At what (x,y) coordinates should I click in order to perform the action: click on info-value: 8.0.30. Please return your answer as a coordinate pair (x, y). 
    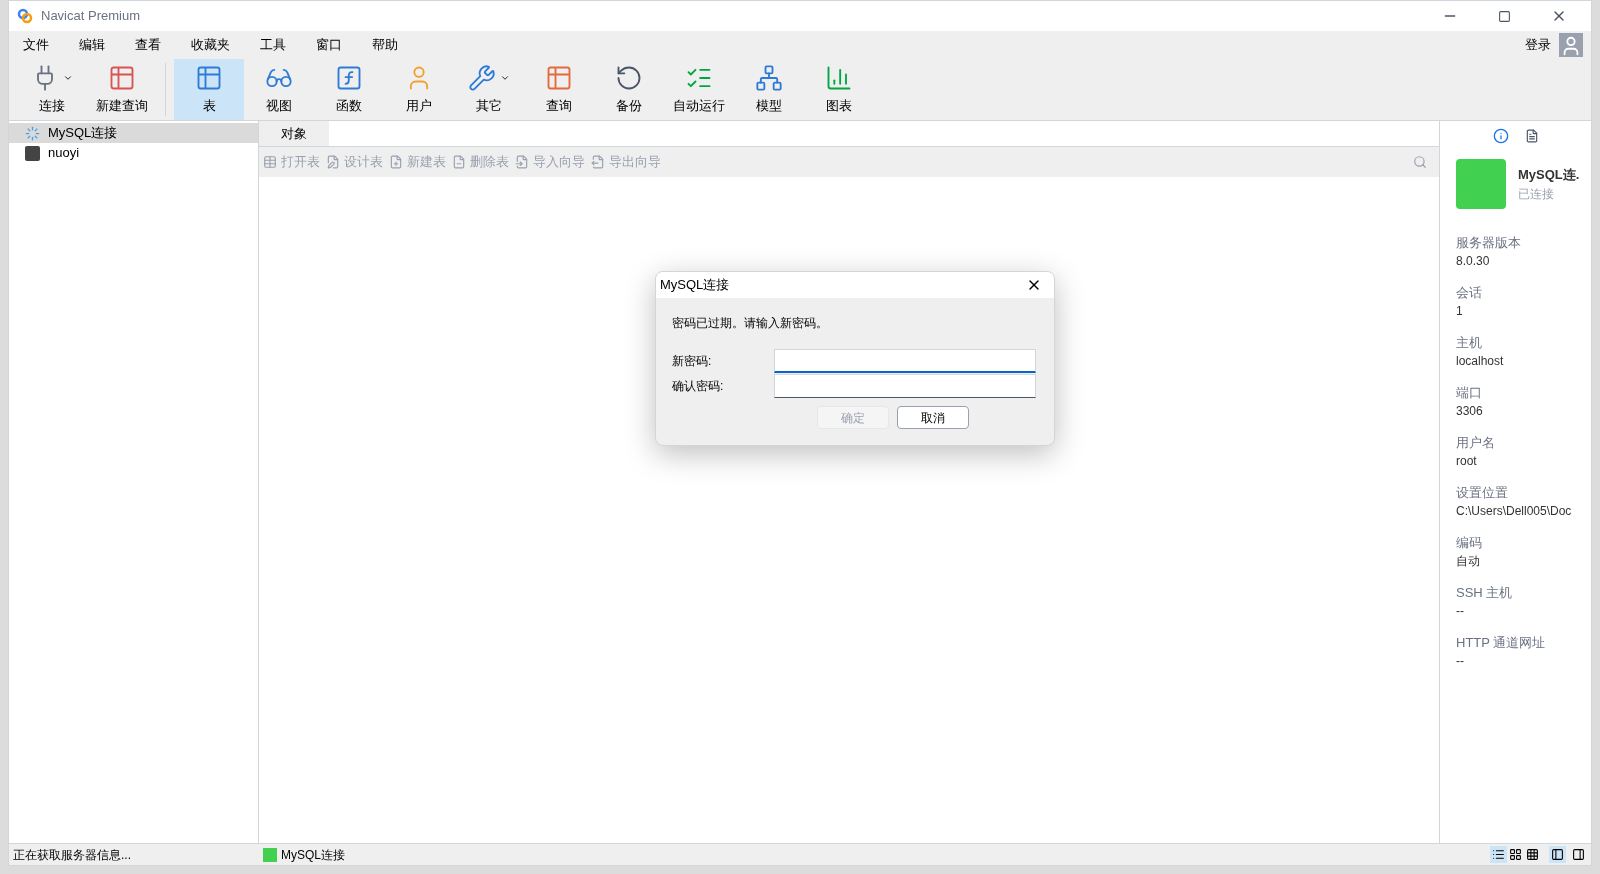
    Looking at the image, I should click on (1473, 261).